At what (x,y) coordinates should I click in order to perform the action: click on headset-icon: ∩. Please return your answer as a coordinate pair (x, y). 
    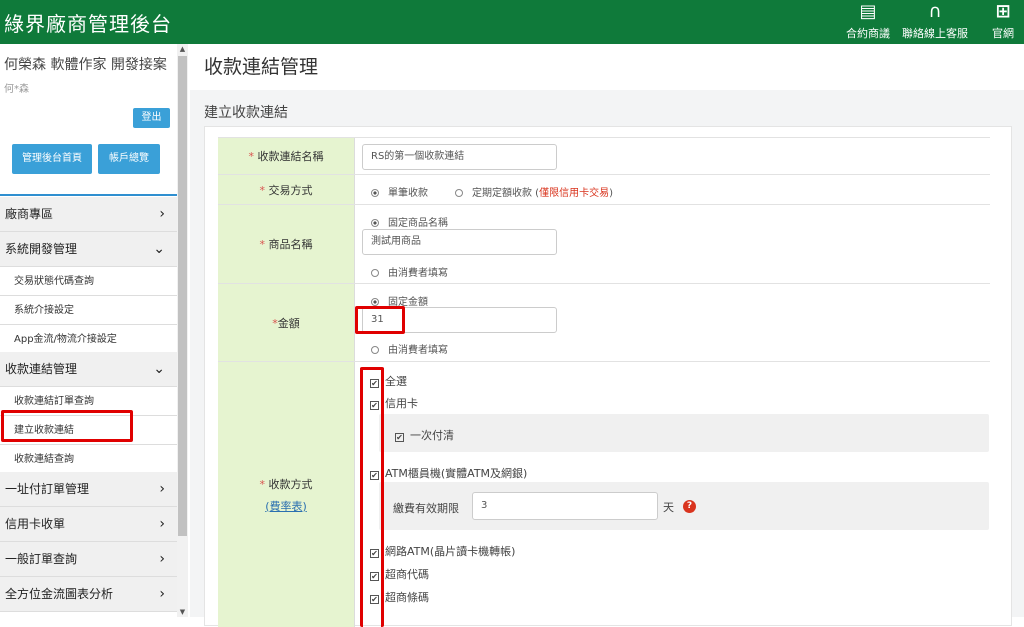
    Looking at the image, I should click on (935, 11).